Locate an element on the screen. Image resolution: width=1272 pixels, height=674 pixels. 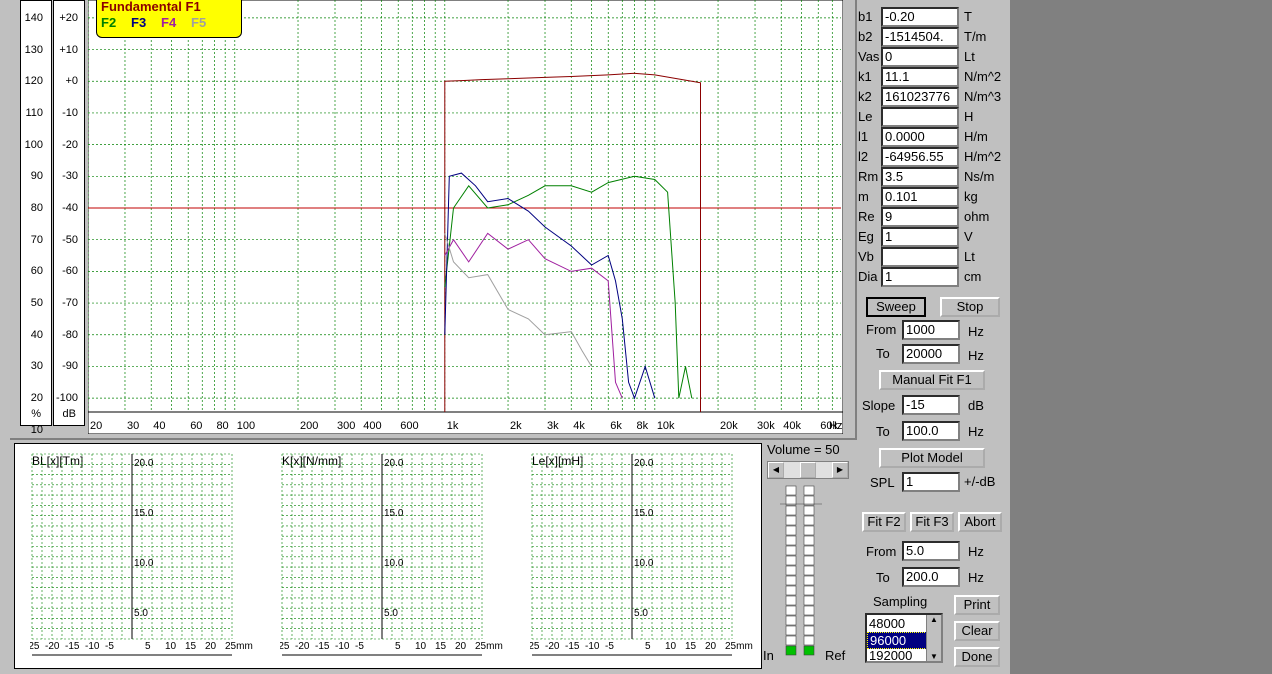
slider-right-arrow-icon: ▶ is located at coordinates (840, 470).